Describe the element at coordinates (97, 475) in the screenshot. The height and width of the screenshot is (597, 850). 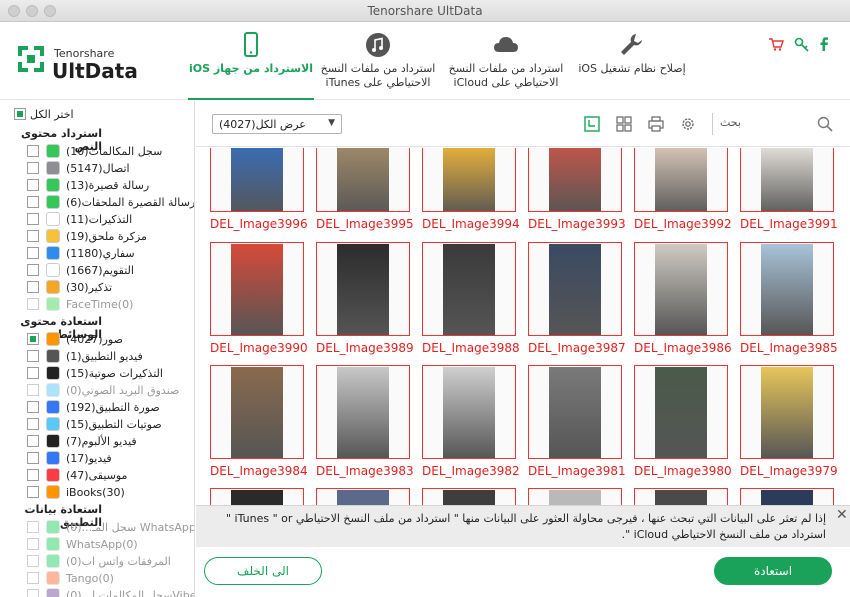
I see `sidebar-item: موسيقى(47)` at that location.